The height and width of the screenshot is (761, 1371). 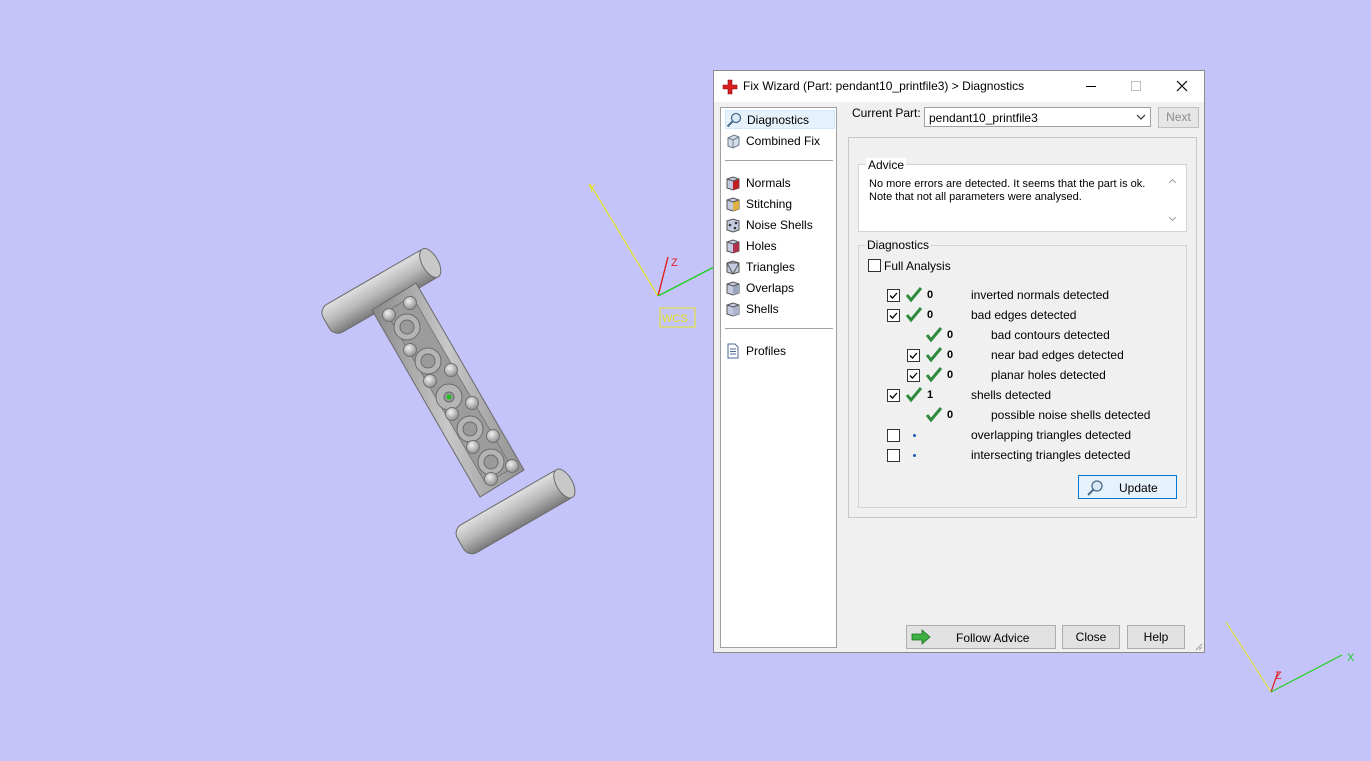 I want to click on diag-checkbox-inverted-normals, so click(x=893, y=295).